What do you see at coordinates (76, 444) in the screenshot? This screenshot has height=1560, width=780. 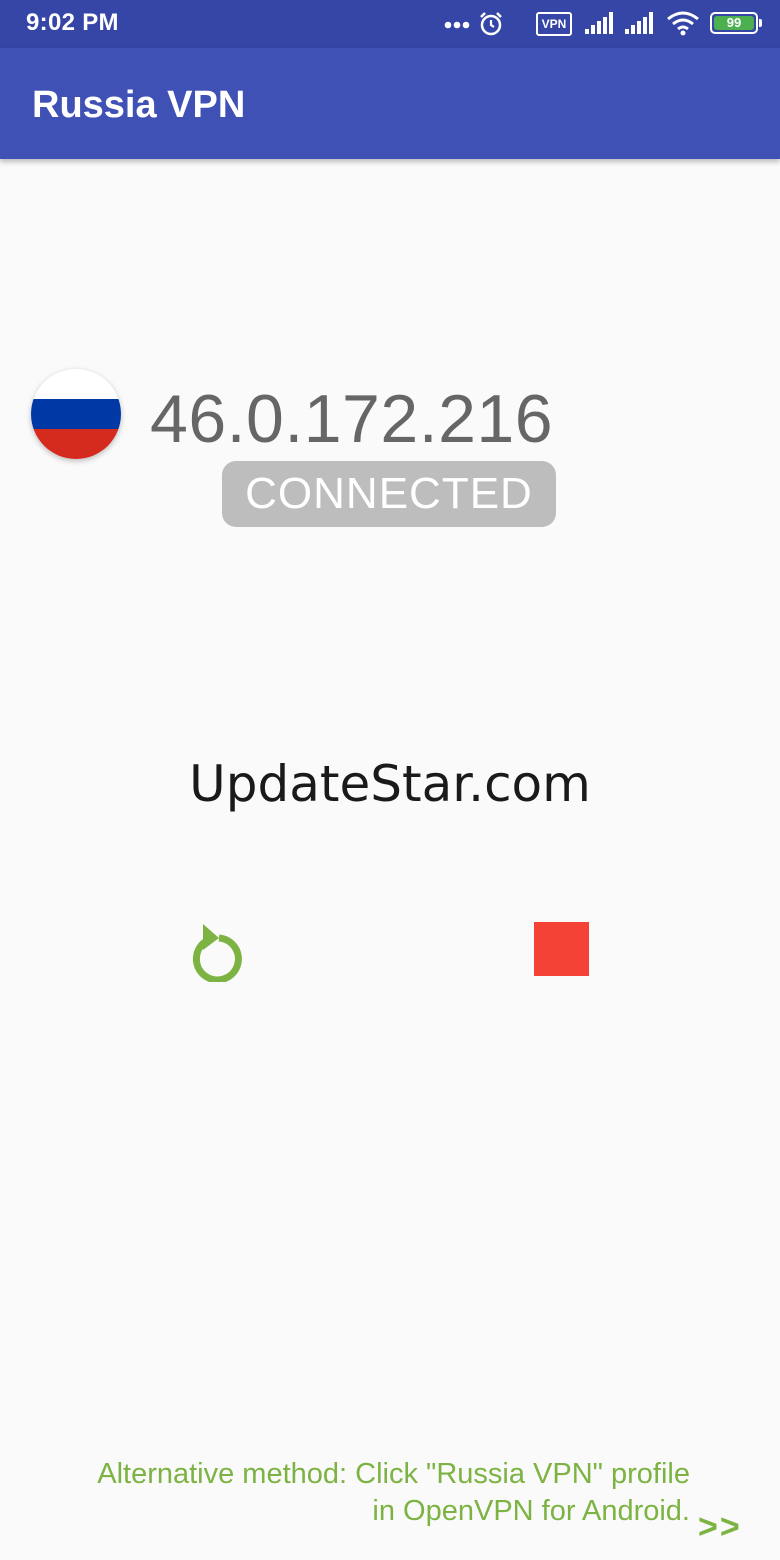 I see `flag-red-stripe` at bounding box center [76, 444].